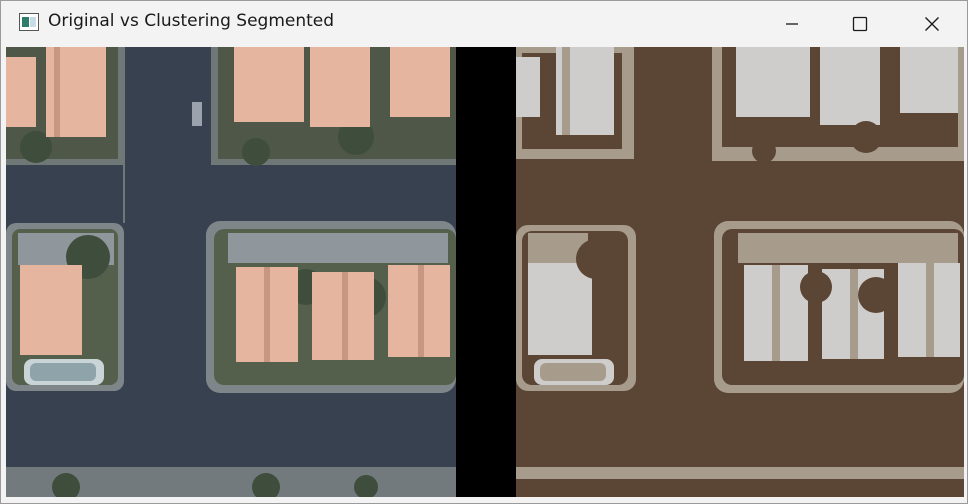 The width and height of the screenshot is (968, 504). I want to click on close-button, so click(932, 23).